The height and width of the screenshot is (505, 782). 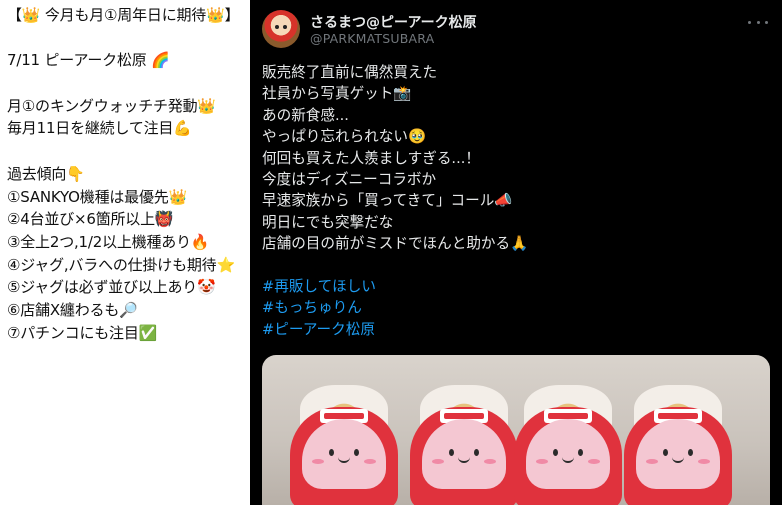 I want to click on tweet-author-name: さるまつ@ピーアーク松原, so click(x=393, y=22).